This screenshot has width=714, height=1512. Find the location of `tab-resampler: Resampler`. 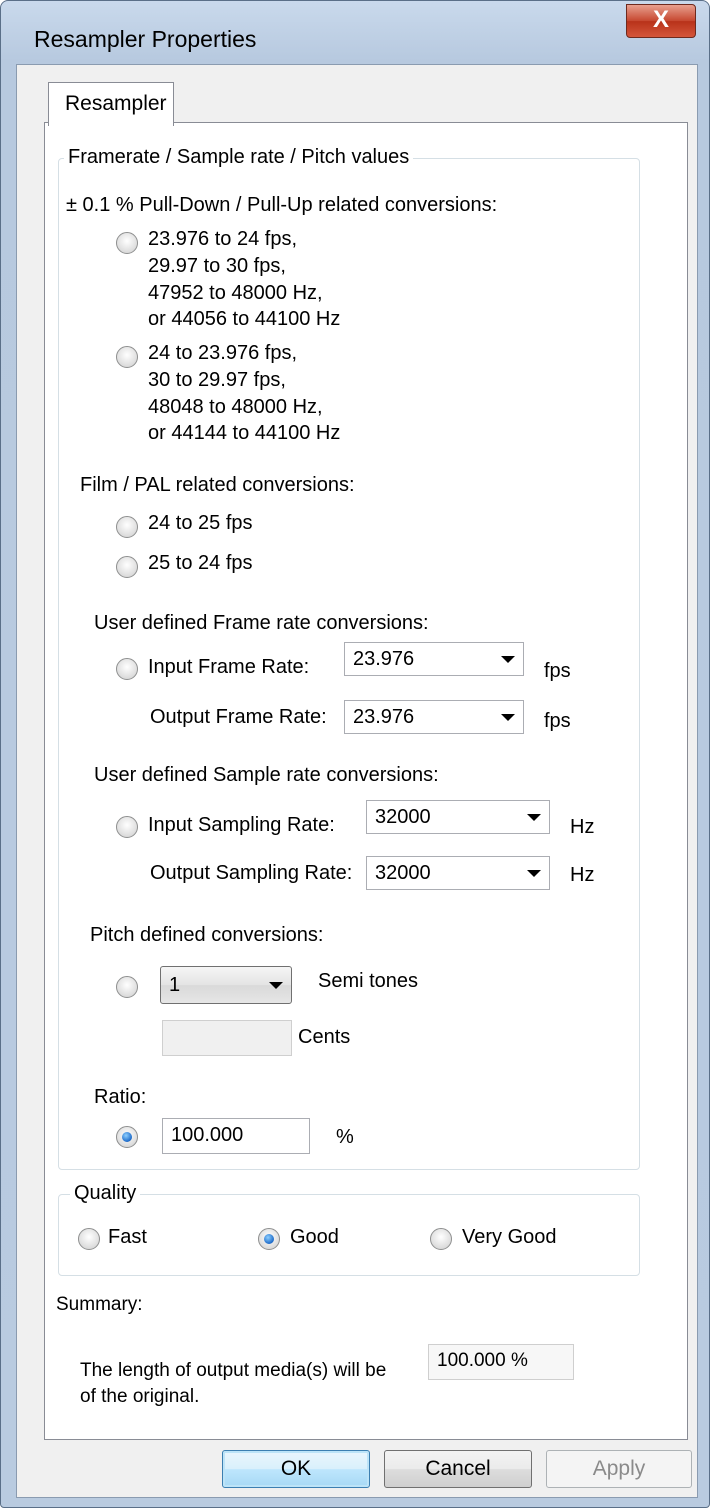

tab-resampler: Resampler is located at coordinates (111, 104).